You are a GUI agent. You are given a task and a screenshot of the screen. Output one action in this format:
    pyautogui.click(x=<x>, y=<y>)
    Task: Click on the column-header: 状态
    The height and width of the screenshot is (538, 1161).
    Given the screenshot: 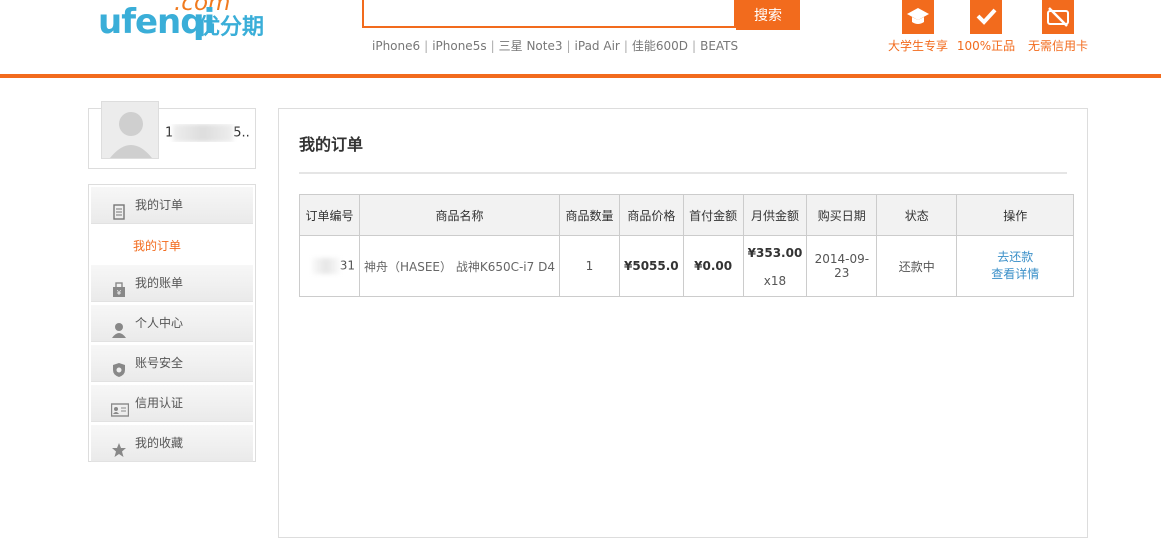 What is the action you would take?
    pyautogui.click(x=917, y=215)
    